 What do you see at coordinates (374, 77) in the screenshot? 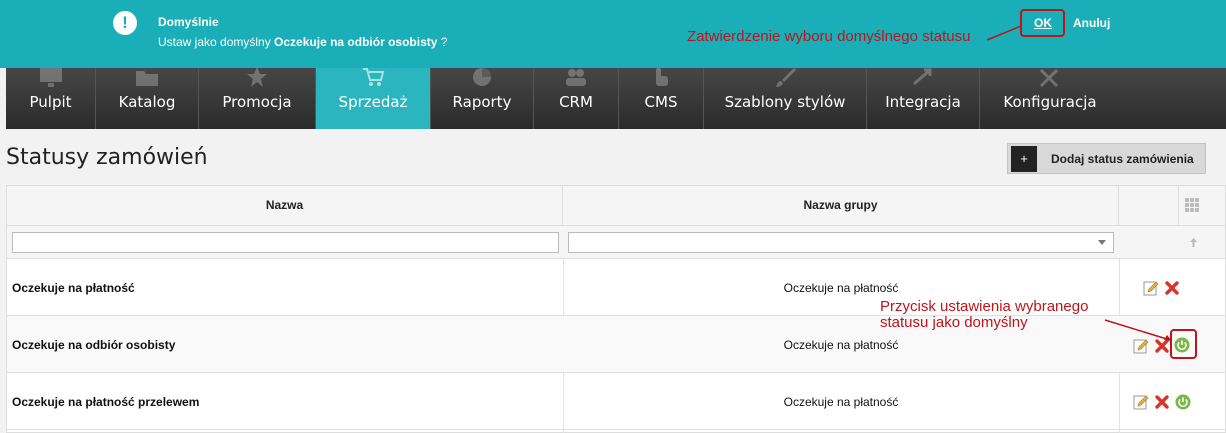
I see `cart-icon` at bounding box center [374, 77].